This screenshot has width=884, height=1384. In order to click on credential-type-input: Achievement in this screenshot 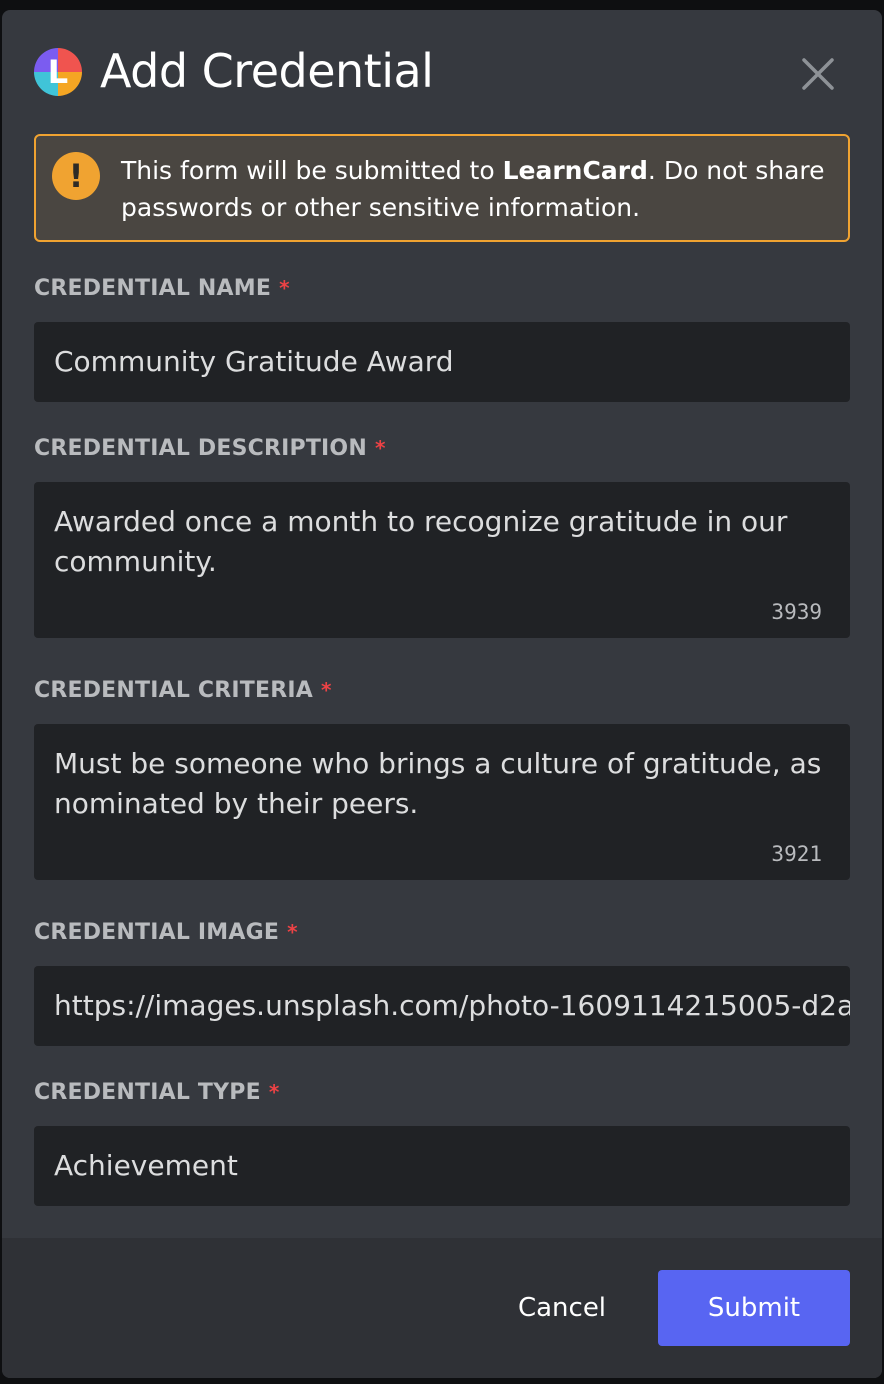, I will do `click(442, 1166)`.